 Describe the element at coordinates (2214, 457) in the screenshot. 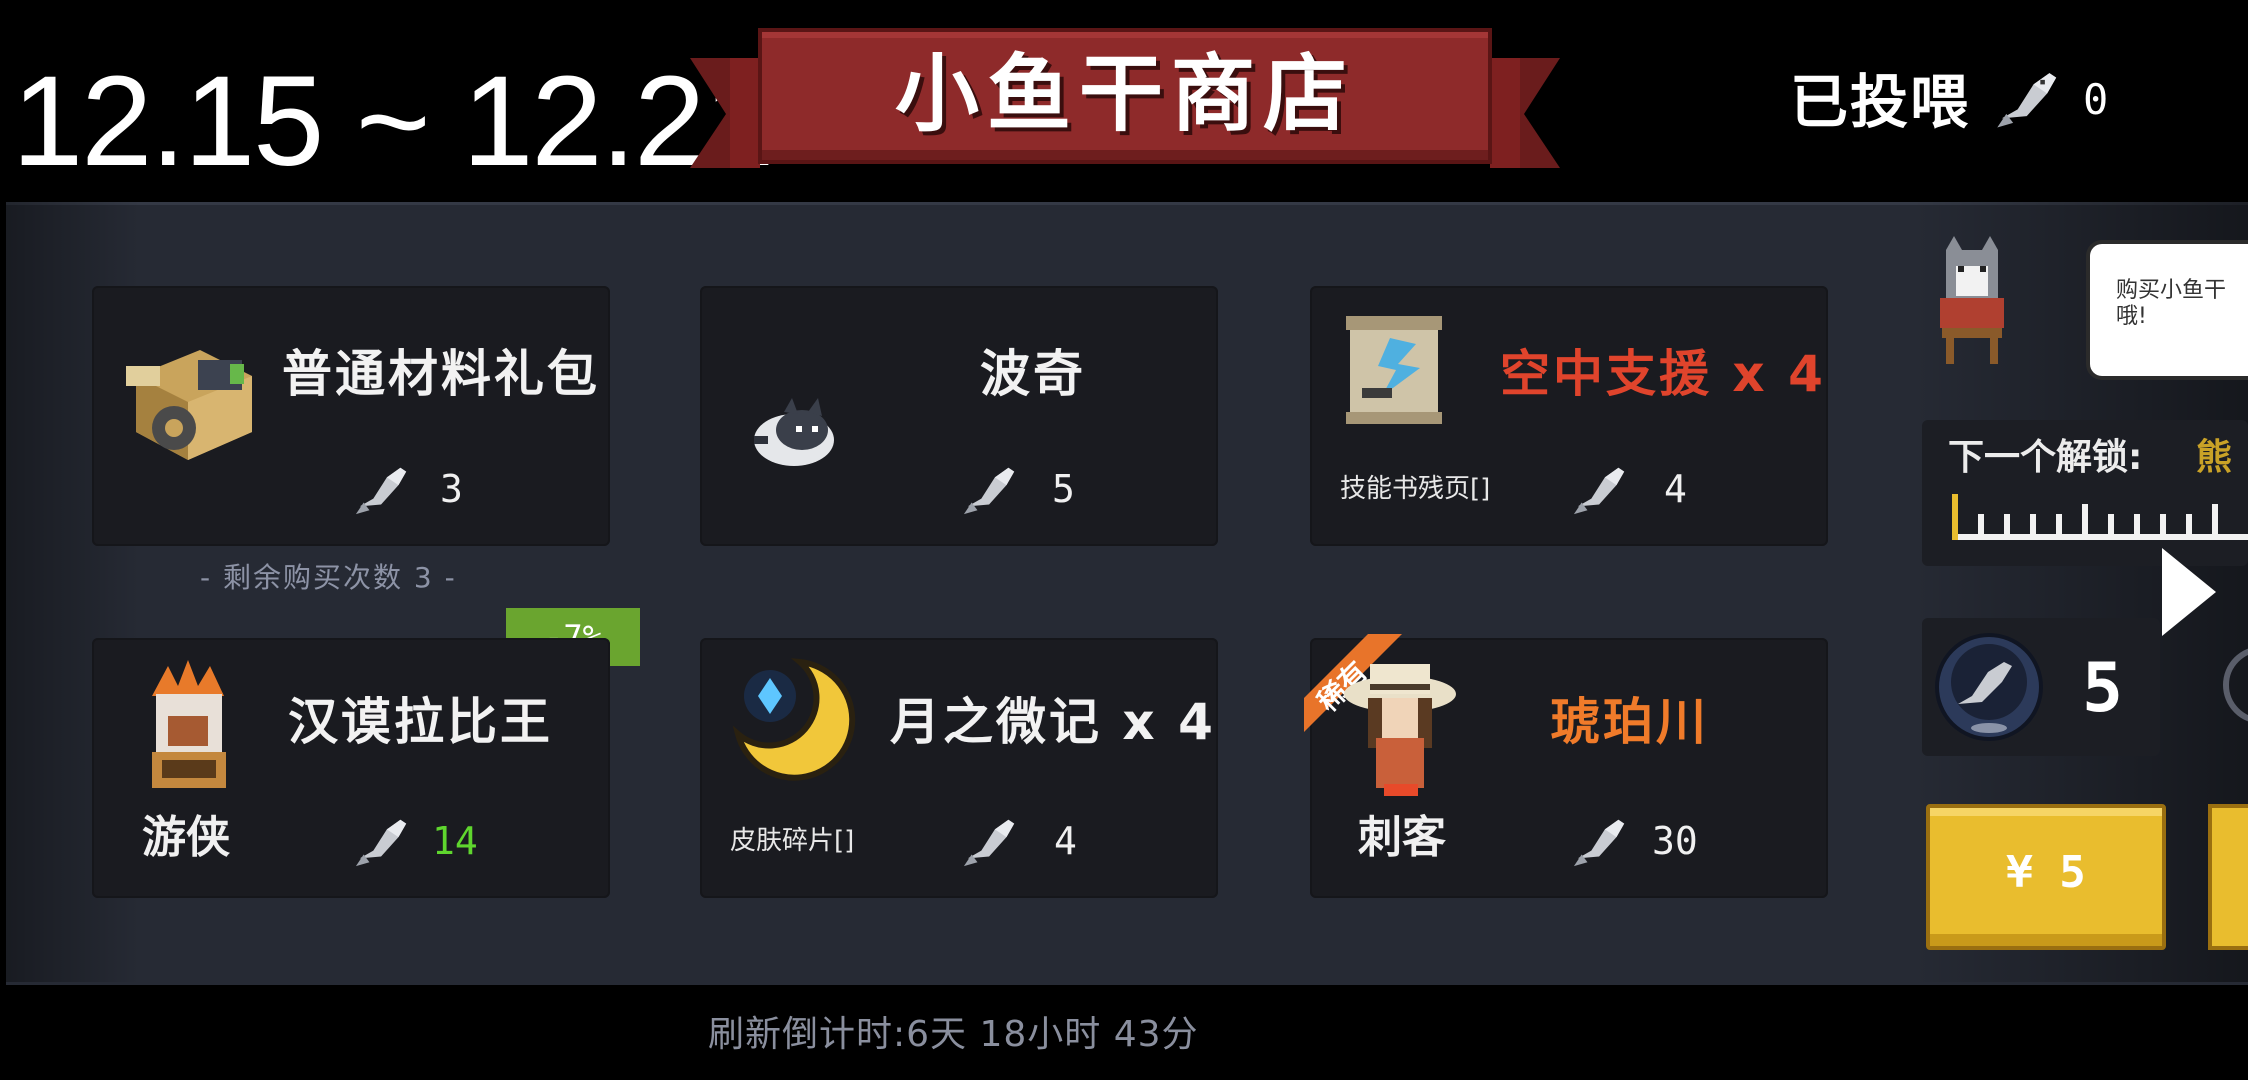

I see `unlock-target: 熊` at that location.